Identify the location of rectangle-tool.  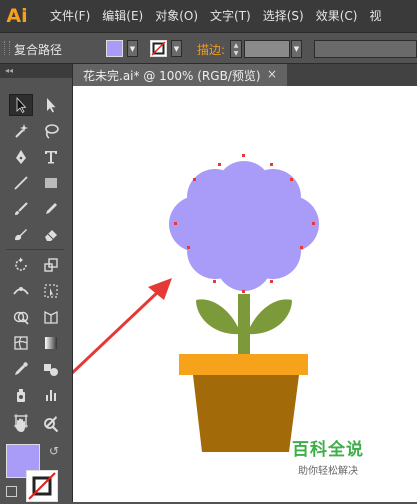
(51, 183).